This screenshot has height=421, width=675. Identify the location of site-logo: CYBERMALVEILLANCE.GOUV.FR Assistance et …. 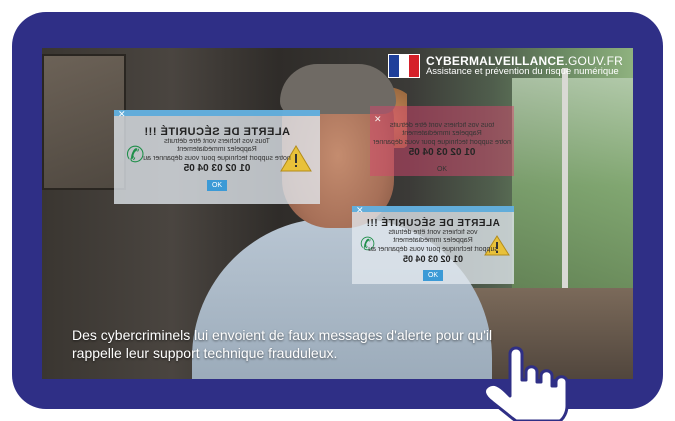
(505, 66).